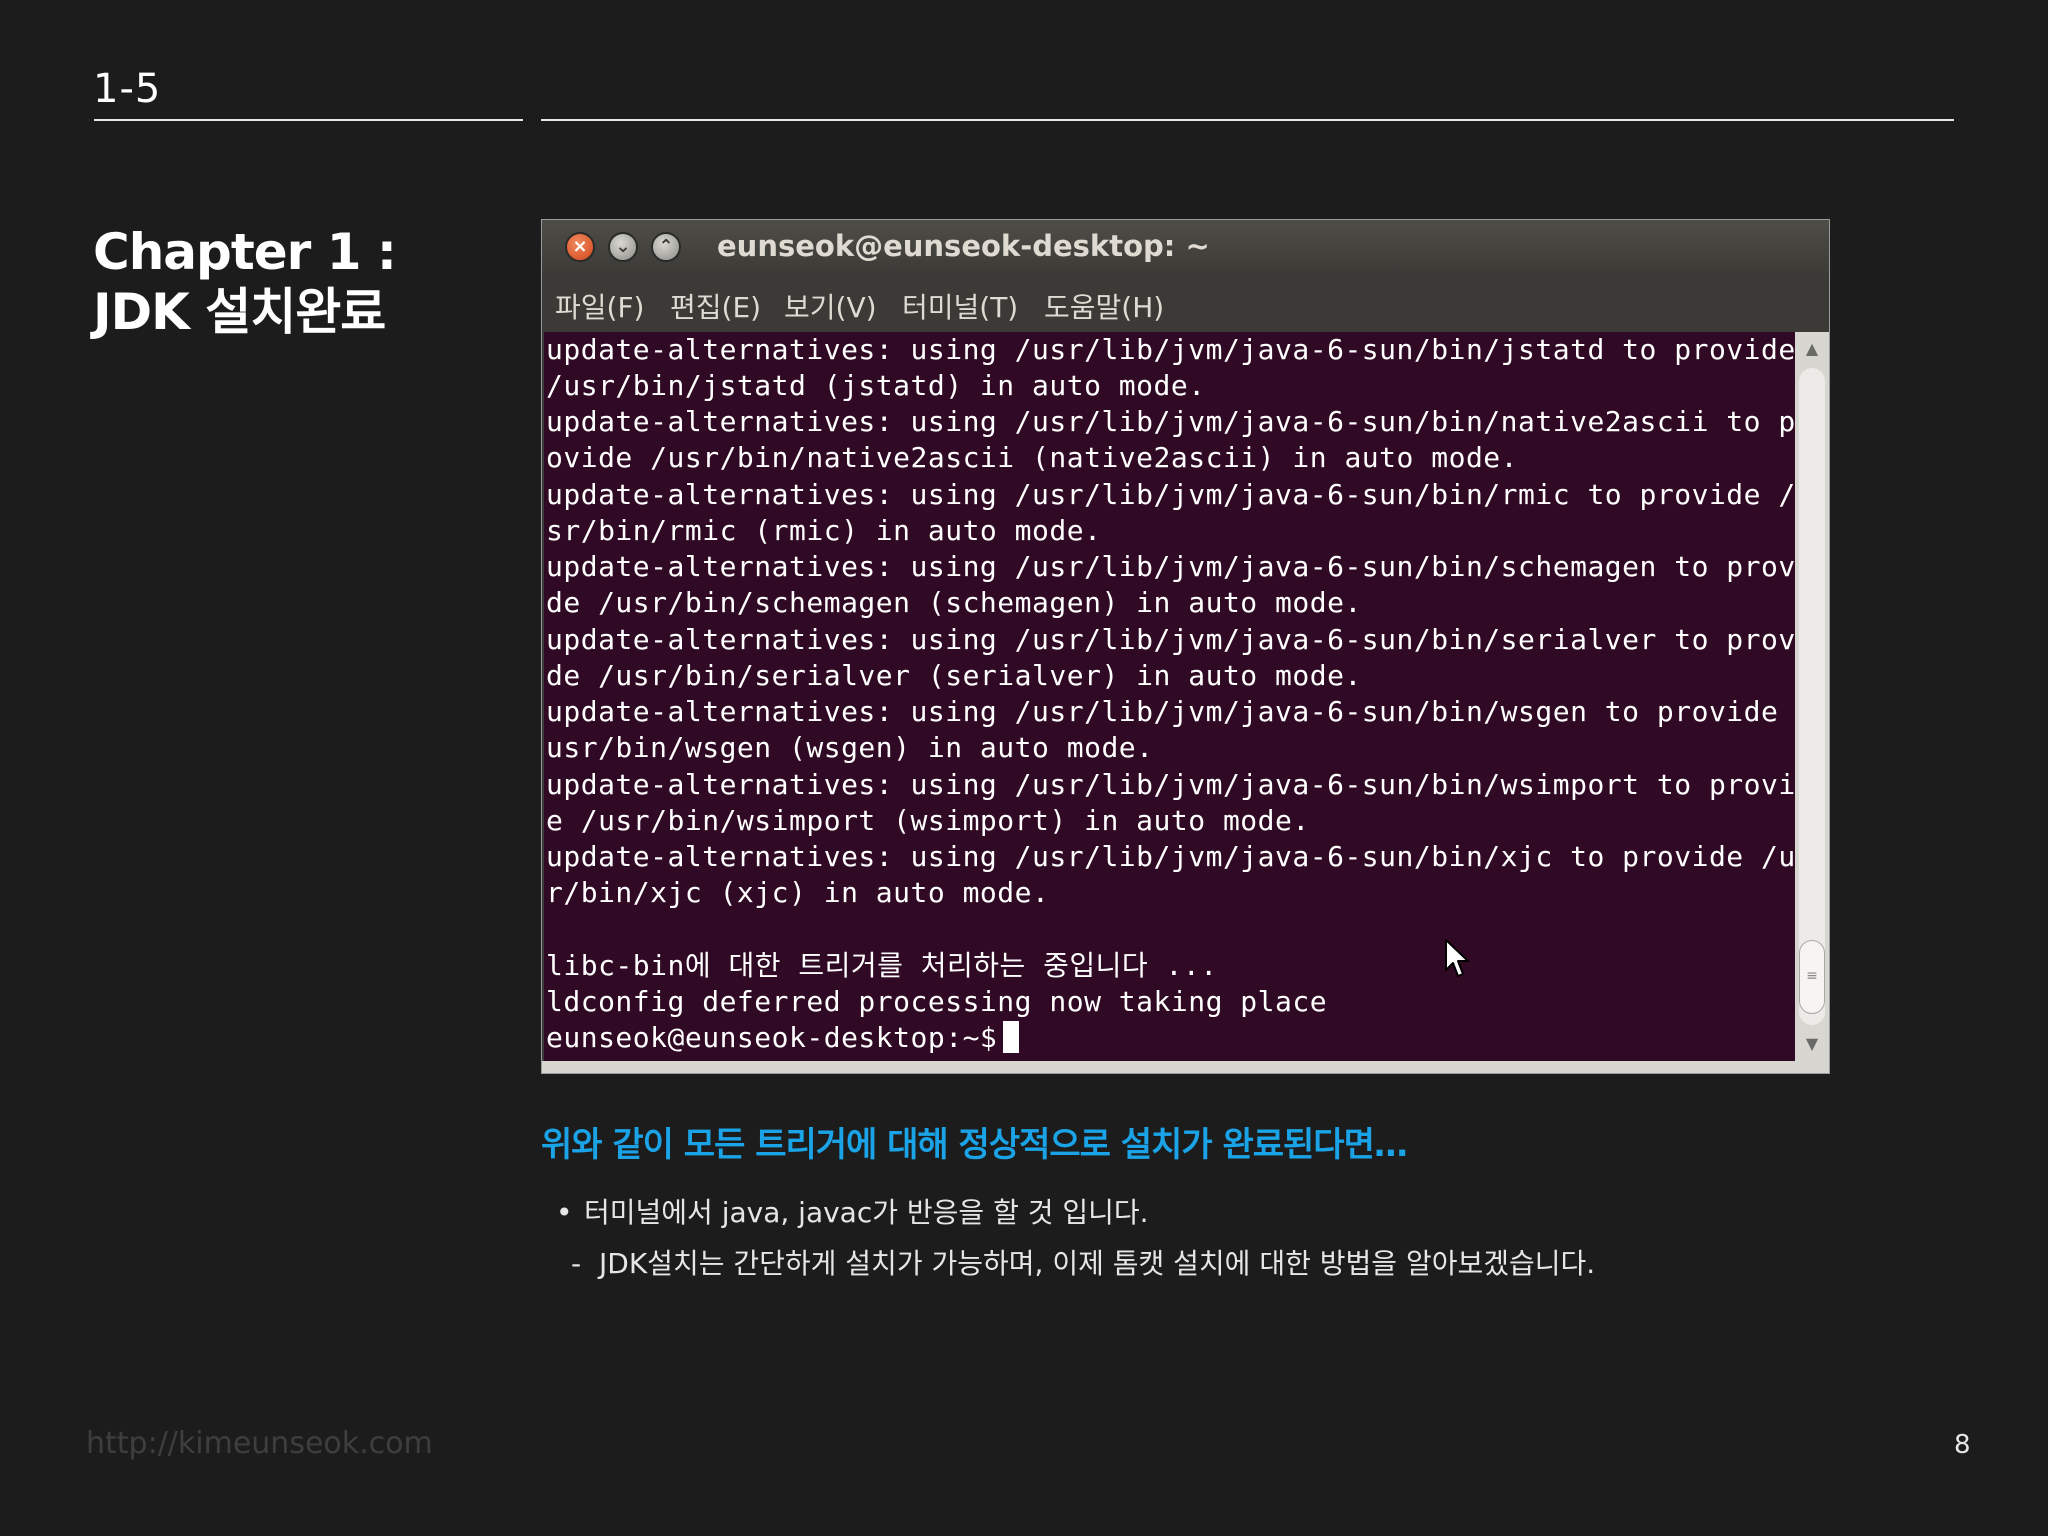 The image size is (2048, 1536). Describe the element at coordinates (599, 306) in the screenshot. I see `menu-file: 파일(F)` at that location.